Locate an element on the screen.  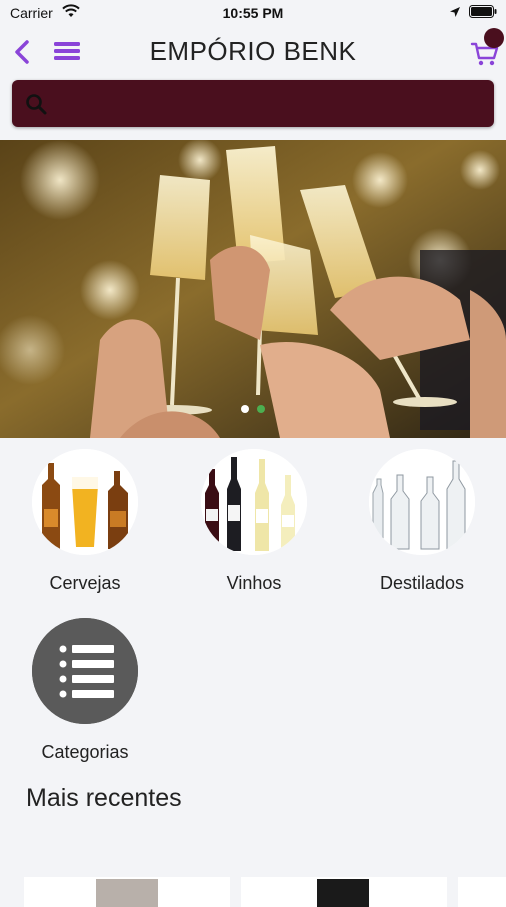
search-input is located at coordinates (270, 104).